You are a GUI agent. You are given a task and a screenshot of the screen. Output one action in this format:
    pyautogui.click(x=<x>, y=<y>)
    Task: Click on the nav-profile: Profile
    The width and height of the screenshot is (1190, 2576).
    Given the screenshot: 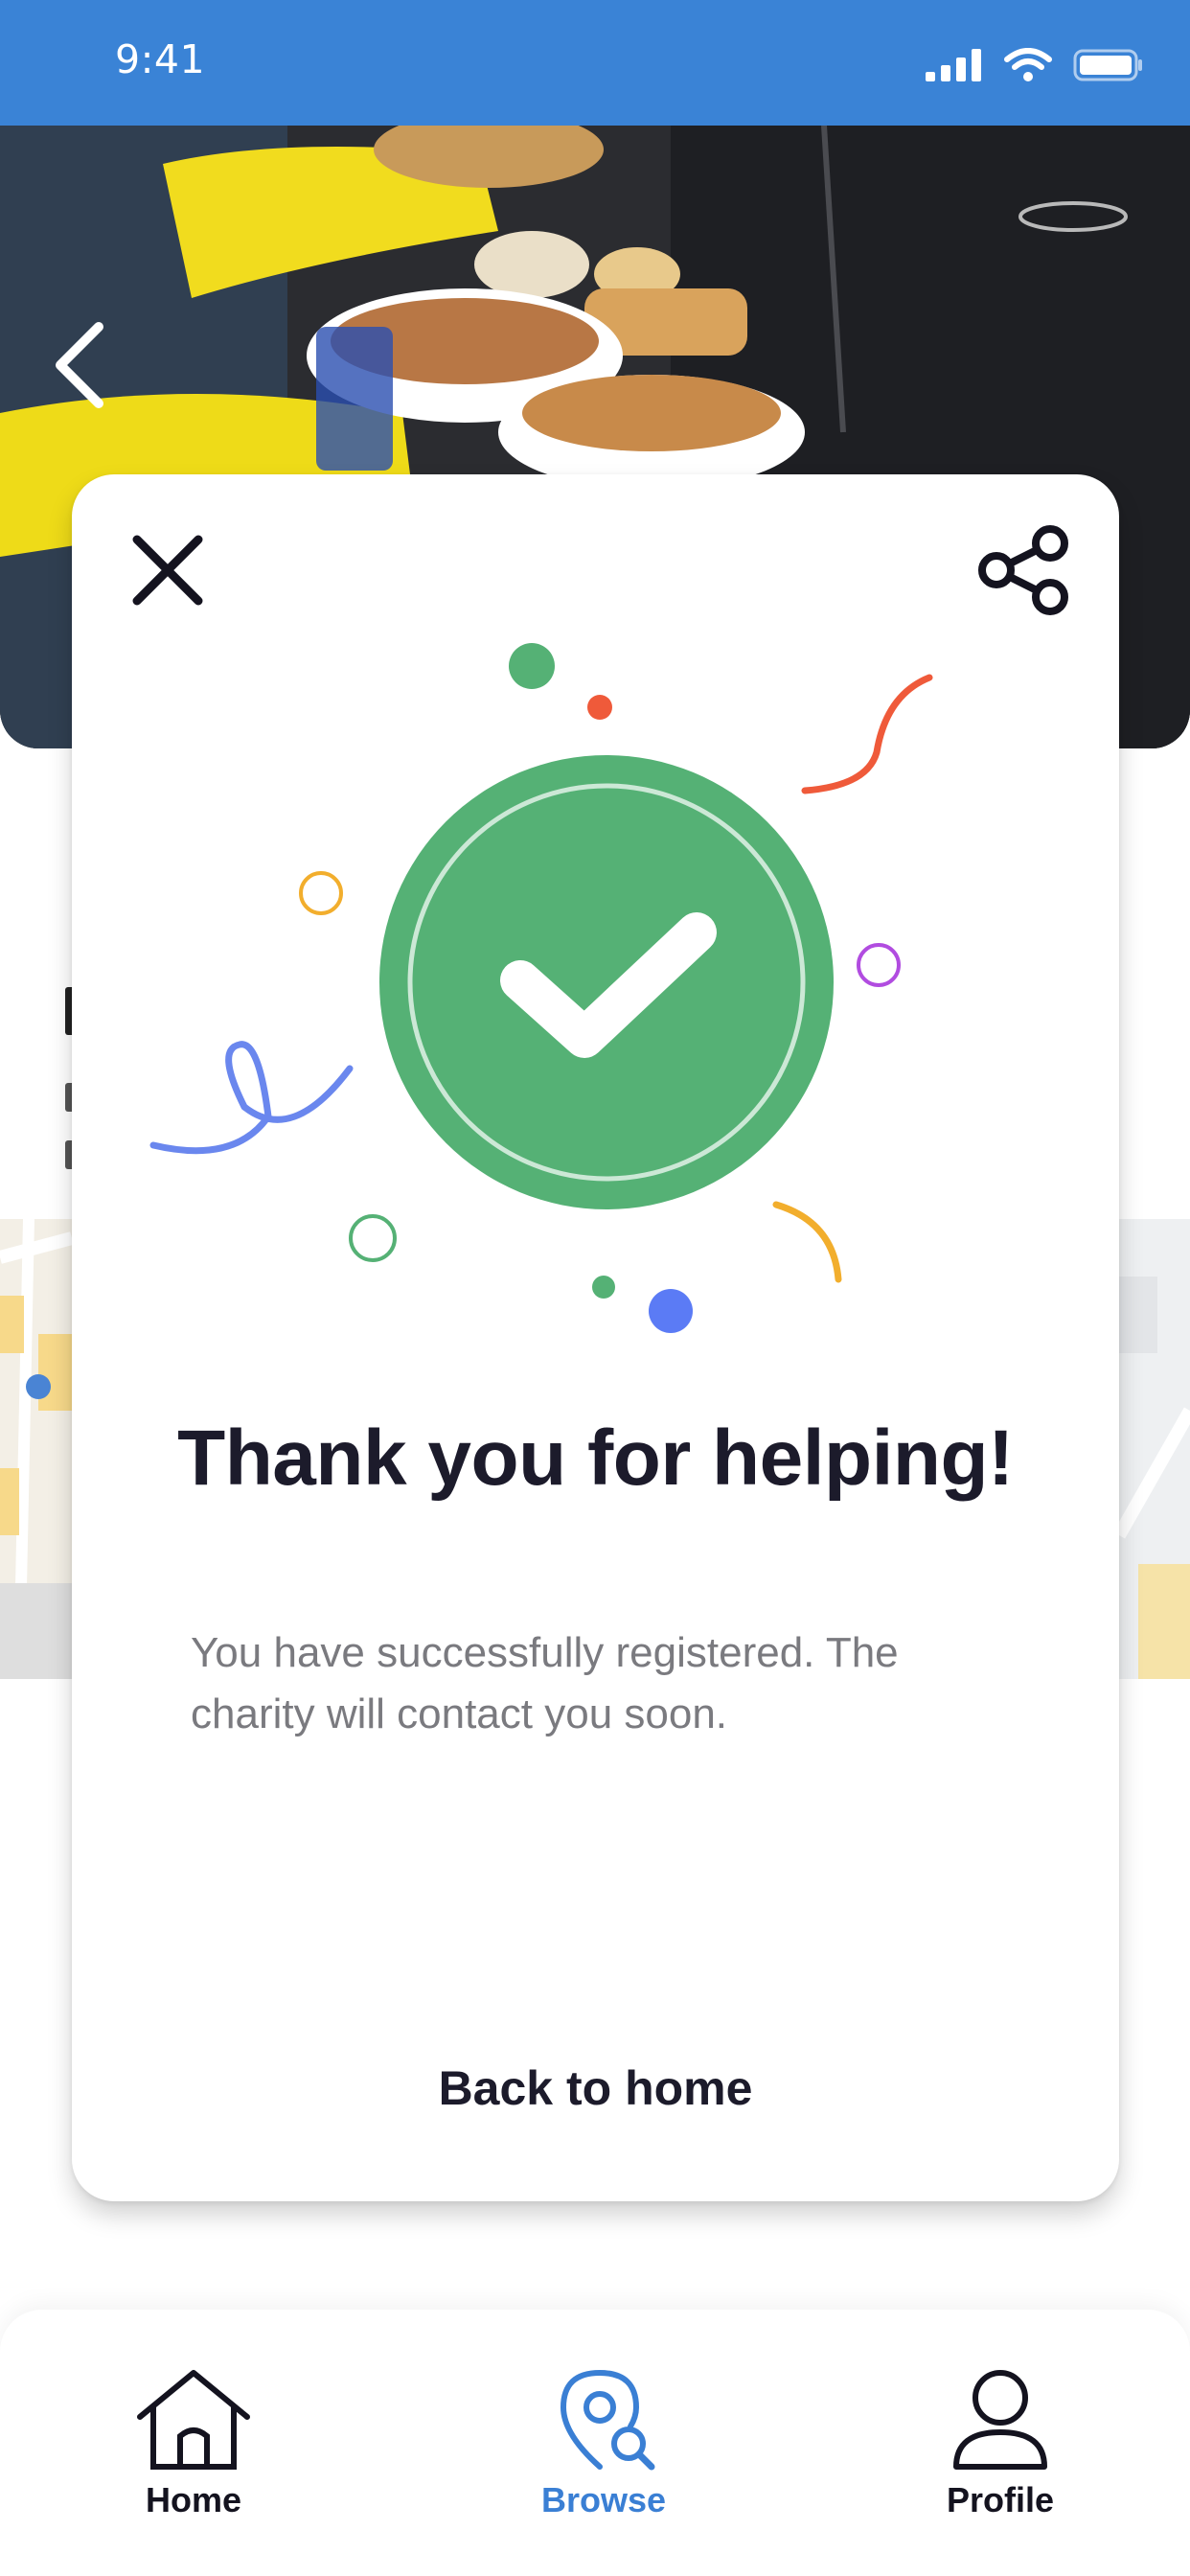 What is the action you would take?
    pyautogui.click(x=1001, y=2448)
    